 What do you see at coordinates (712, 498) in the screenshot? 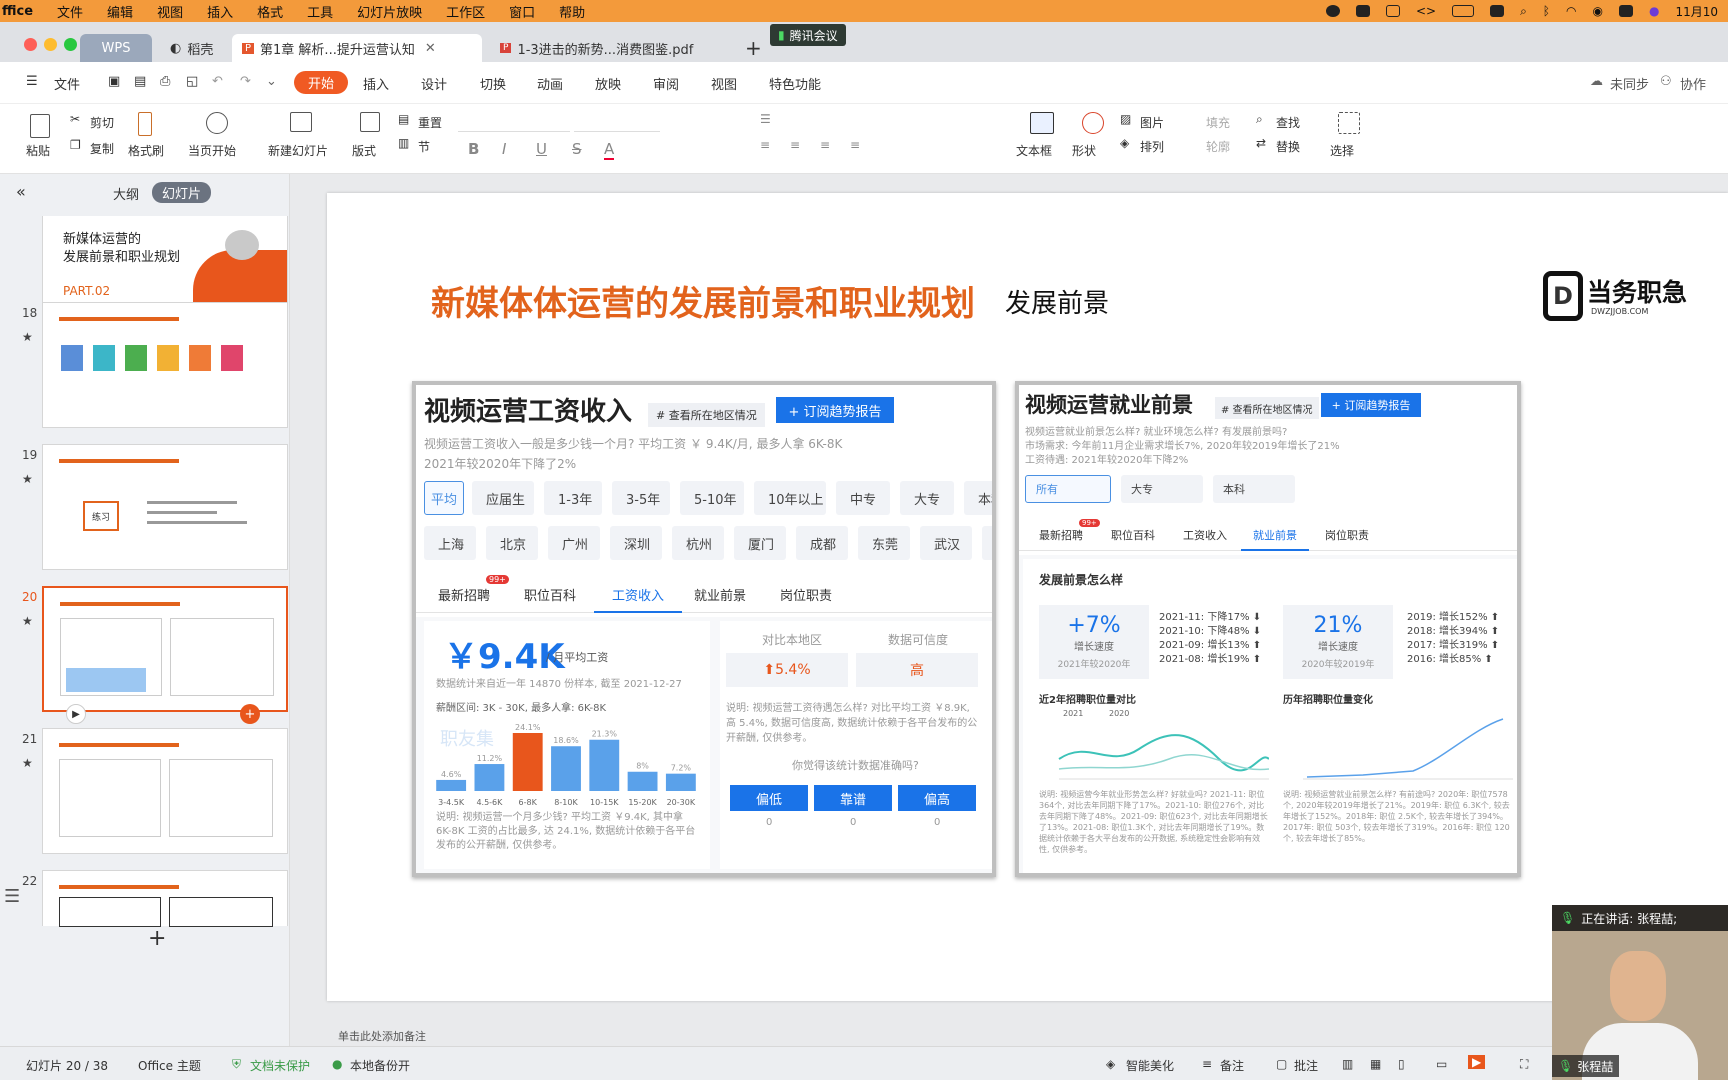
I see `filter-5-10: 5-10年` at bounding box center [712, 498].